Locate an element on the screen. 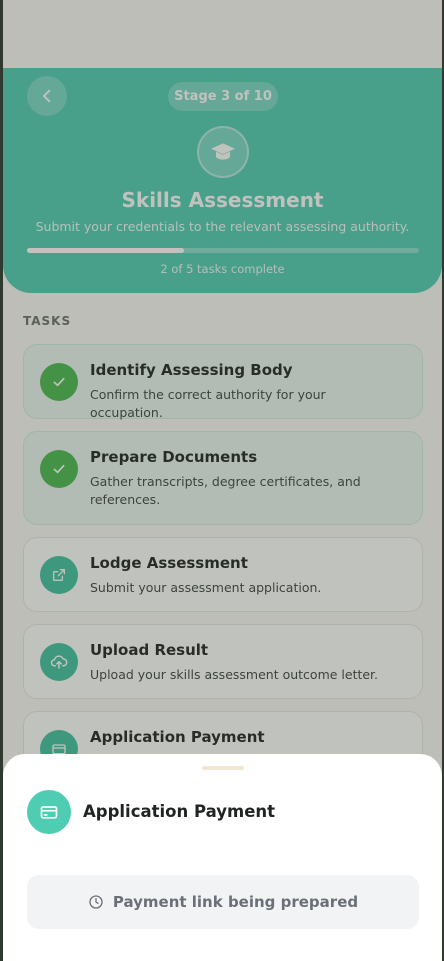 This screenshot has height=961, width=444. payment-status-text: Payment link being prepared is located at coordinates (235, 902).